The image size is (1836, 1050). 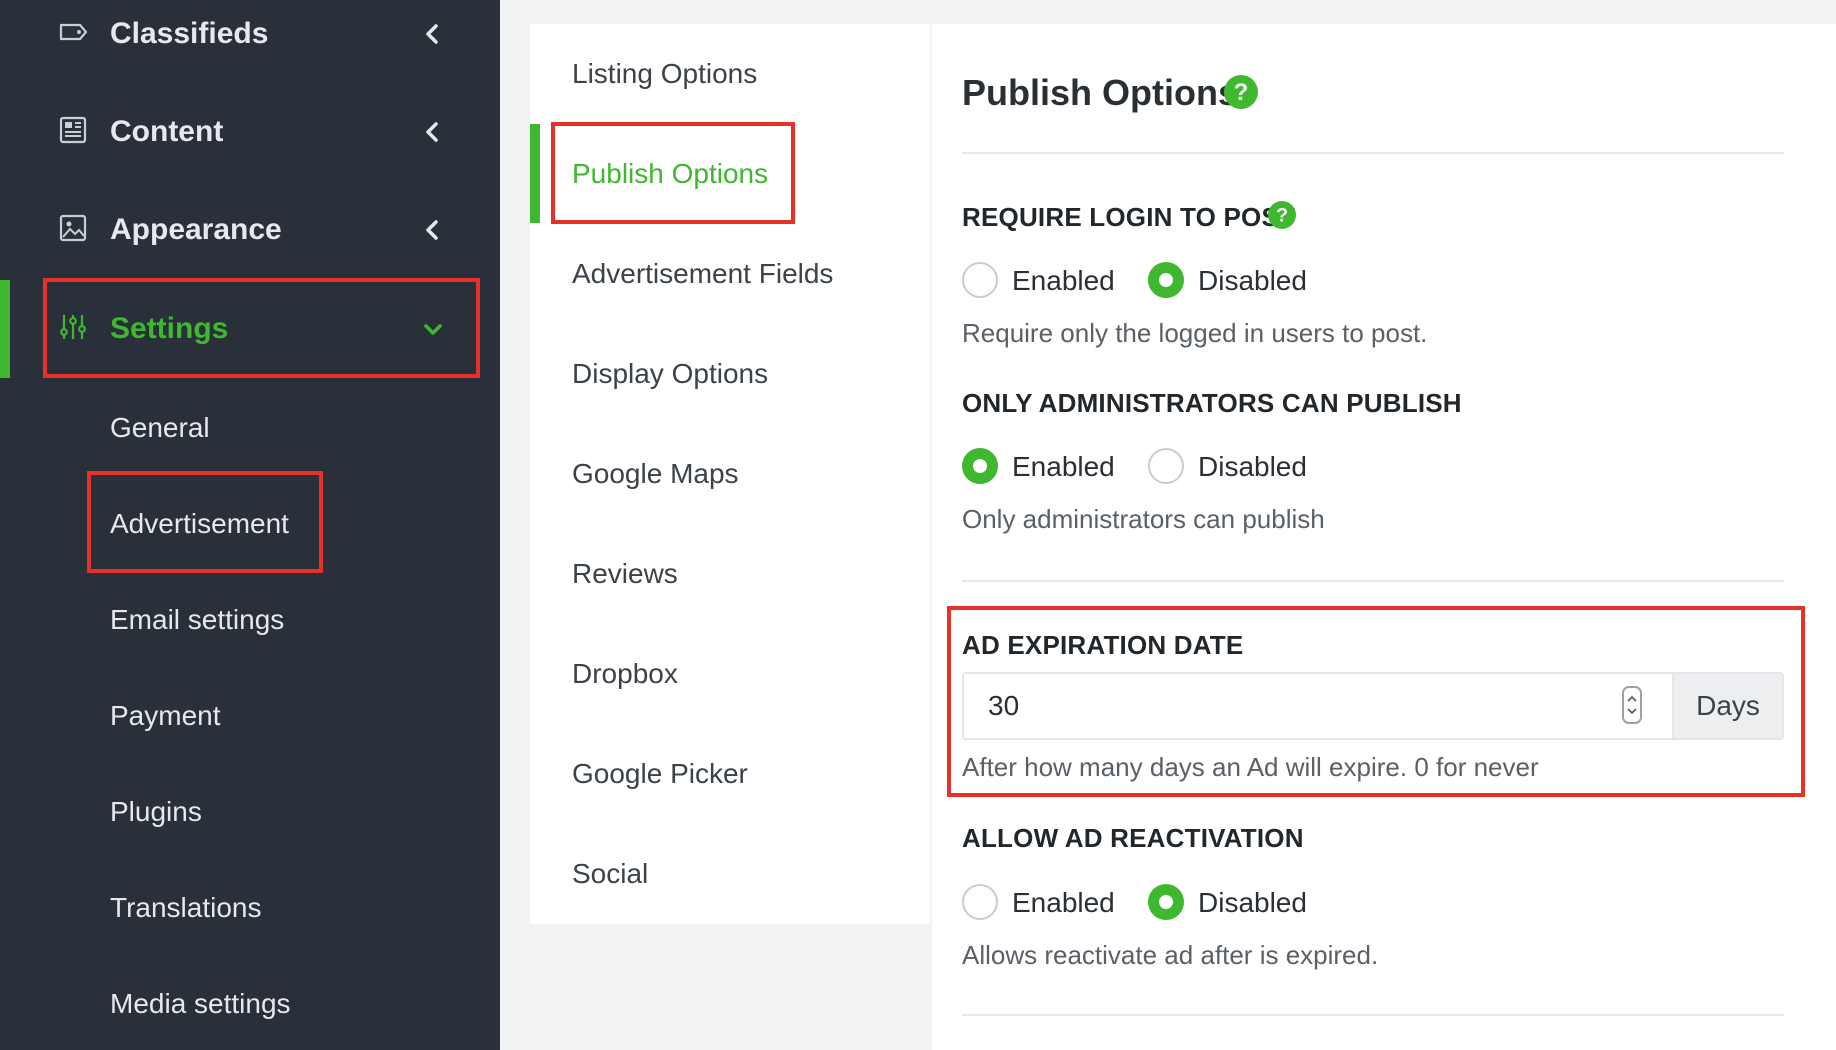 What do you see at coordinates (200, 1004) in the screenshot?
I see `sidebar-subitem-media-settings: Media settings` at bounding box center [200, 1004].